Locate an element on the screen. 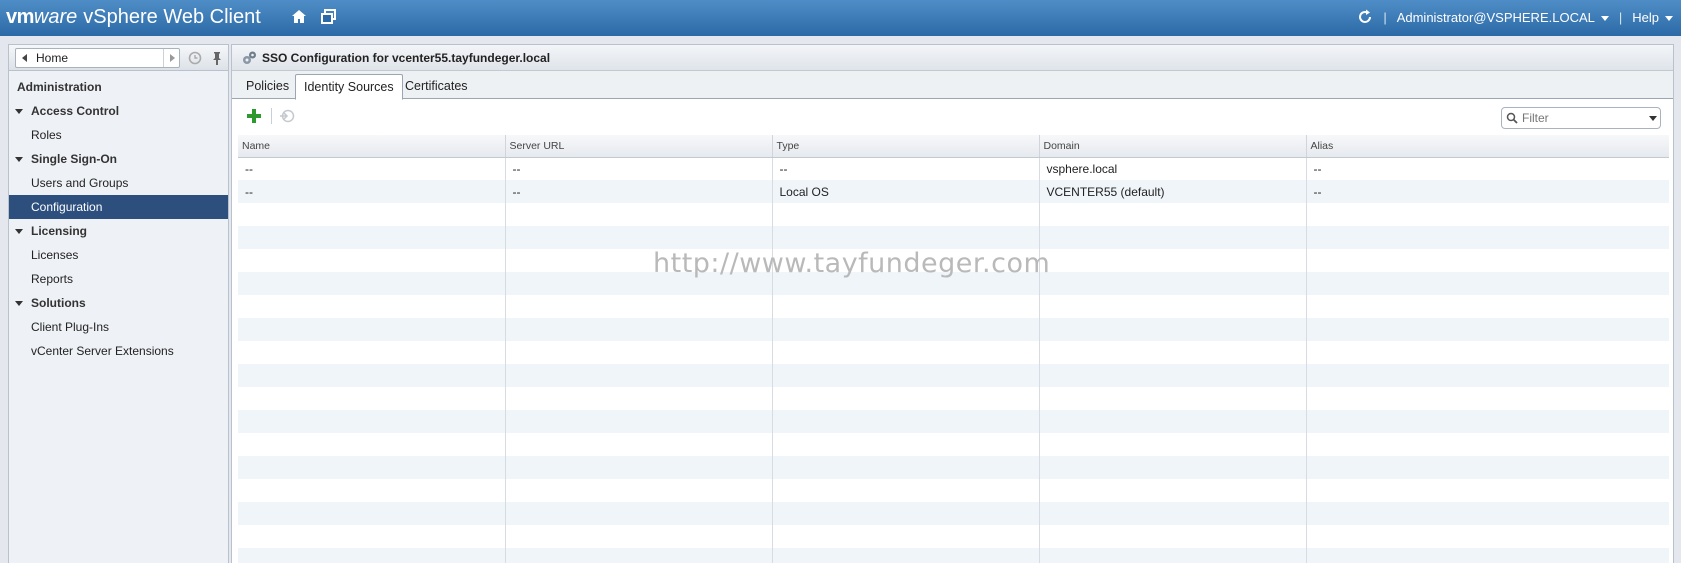  nav-item-configuration: Configuration is located at coordinates (118, 207).